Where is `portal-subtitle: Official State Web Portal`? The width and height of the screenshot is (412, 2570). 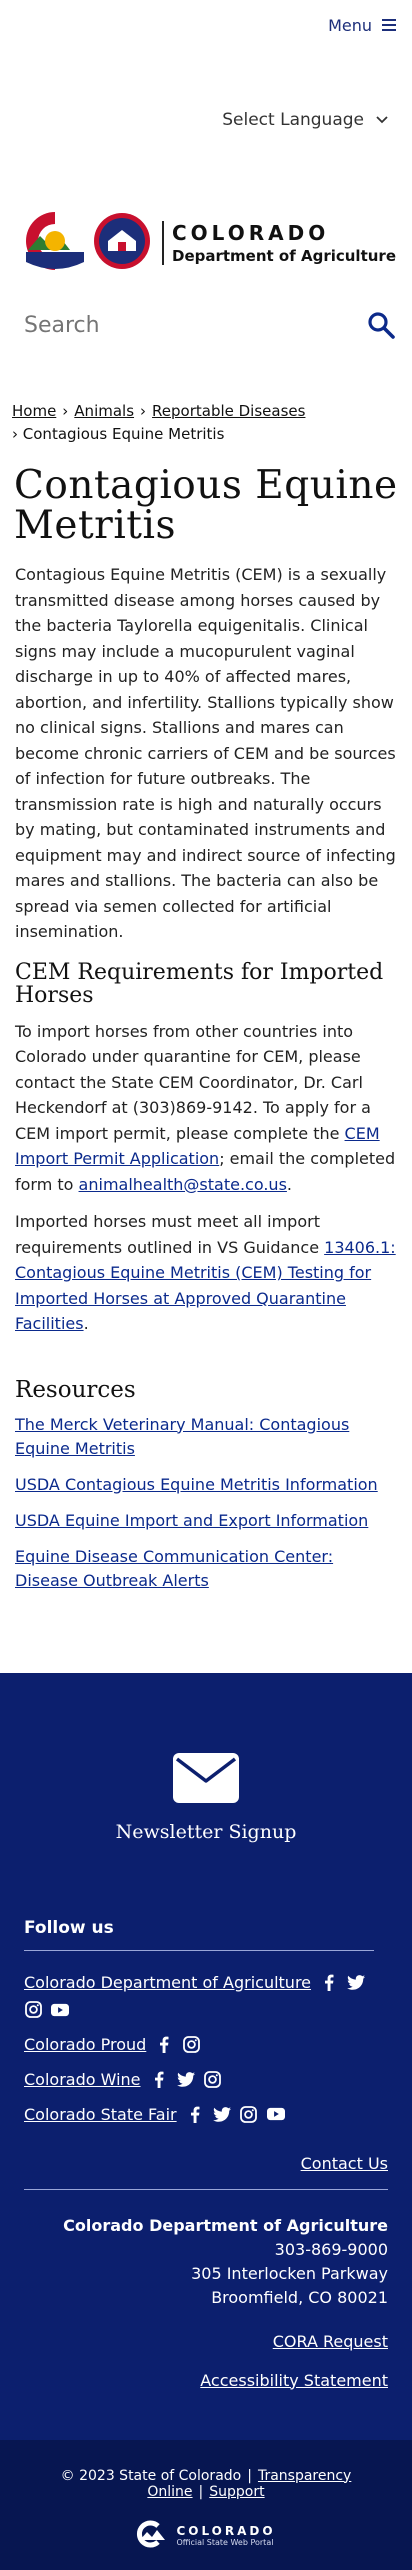 portal-subtitle: Official State Web Portal is located at coordinates (225, 2542).